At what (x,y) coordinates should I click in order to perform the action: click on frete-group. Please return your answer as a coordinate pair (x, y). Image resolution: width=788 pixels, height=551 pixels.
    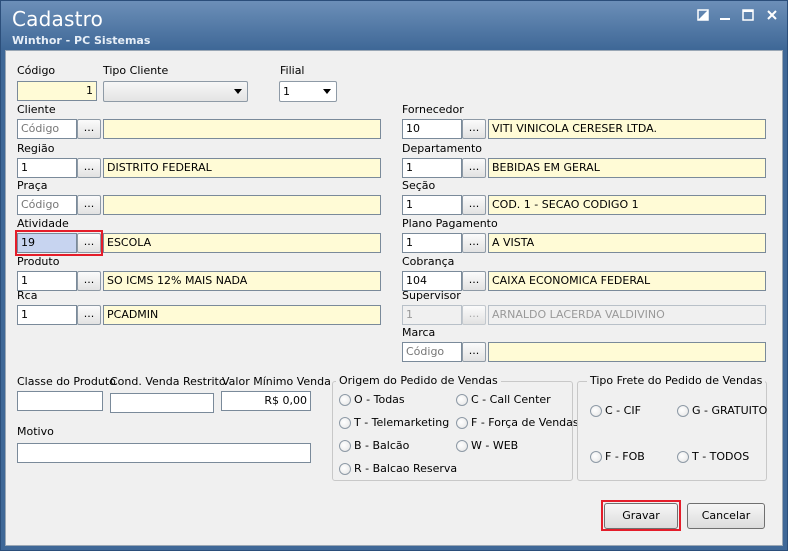
    Looking at the image, I should click on (672, 431).